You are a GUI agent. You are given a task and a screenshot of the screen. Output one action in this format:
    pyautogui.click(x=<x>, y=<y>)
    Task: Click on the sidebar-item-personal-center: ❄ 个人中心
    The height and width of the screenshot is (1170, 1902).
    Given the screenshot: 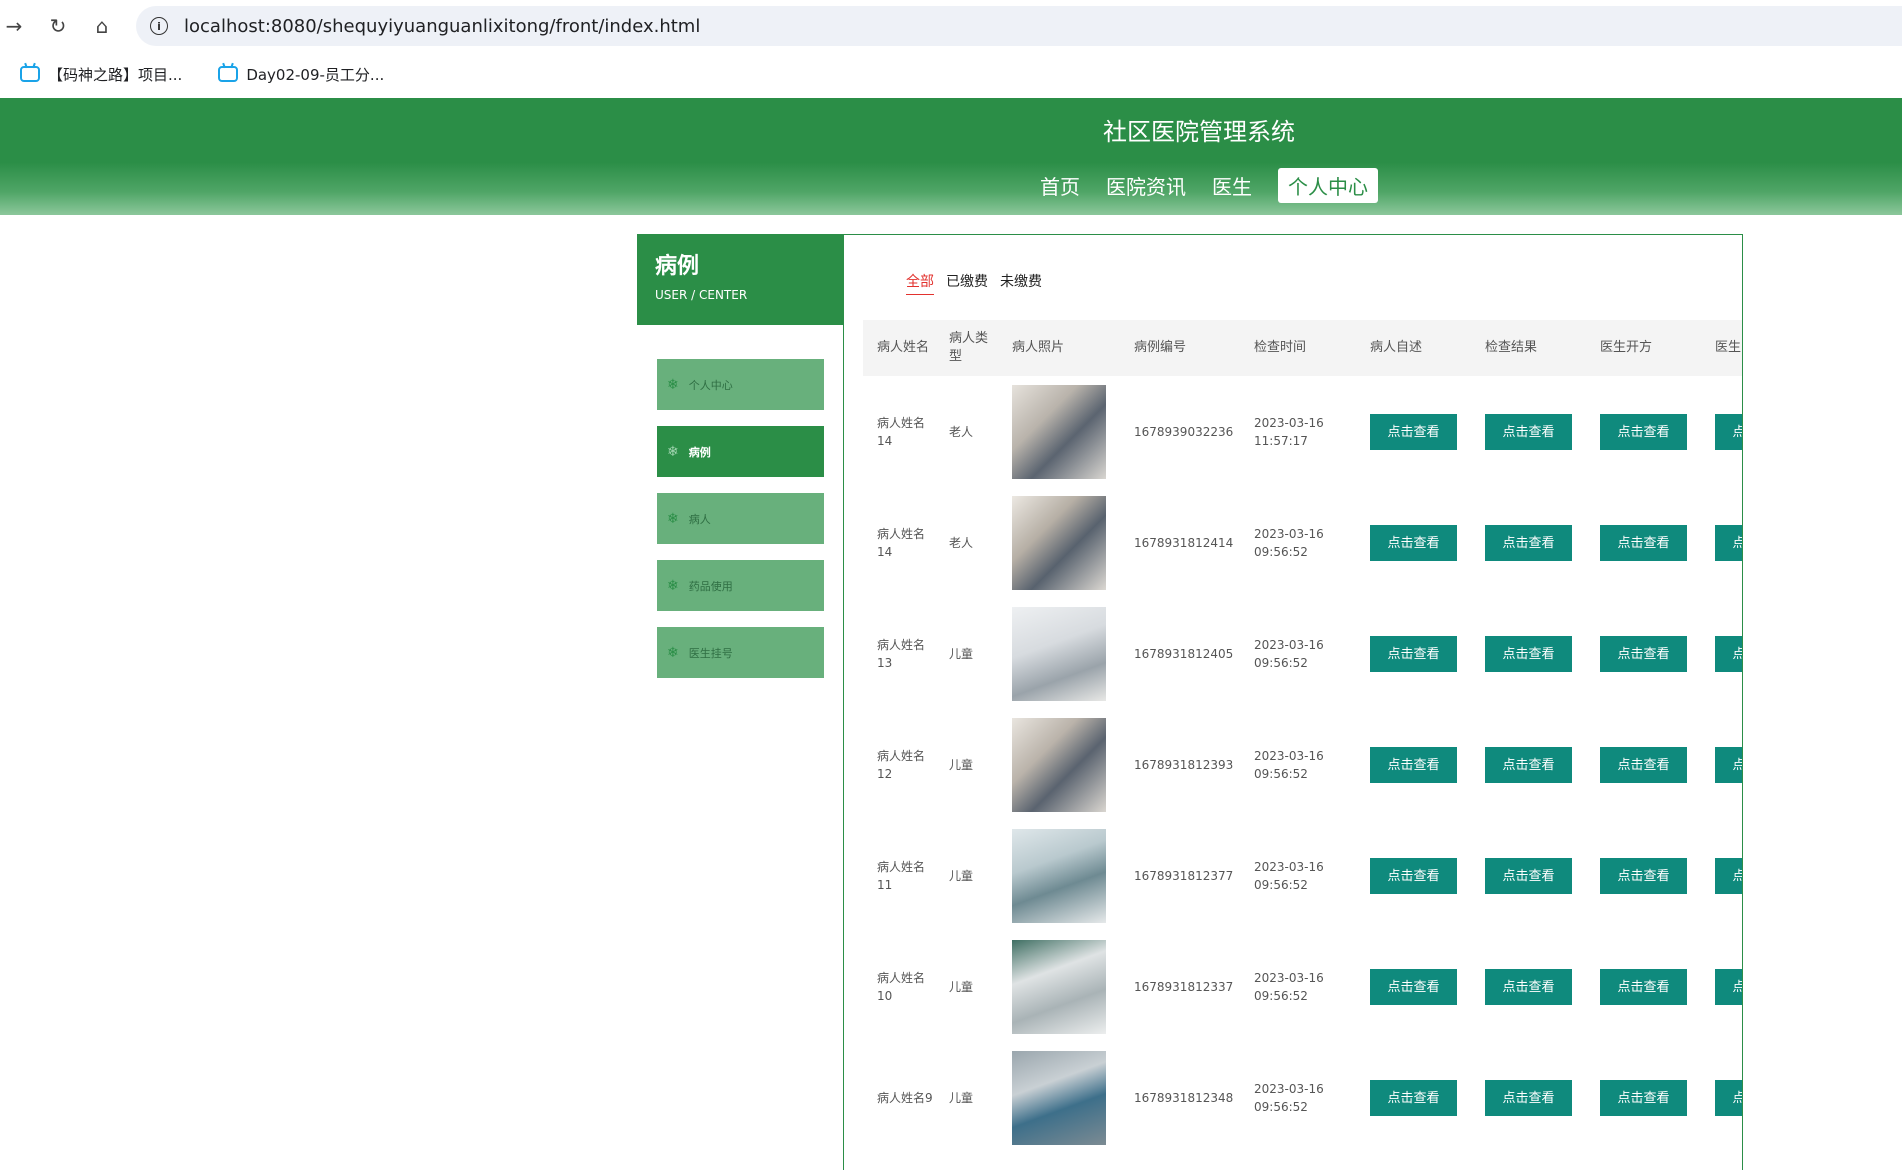 What is the action you would take?
    pyautogui.click(x=740, y=384)
    